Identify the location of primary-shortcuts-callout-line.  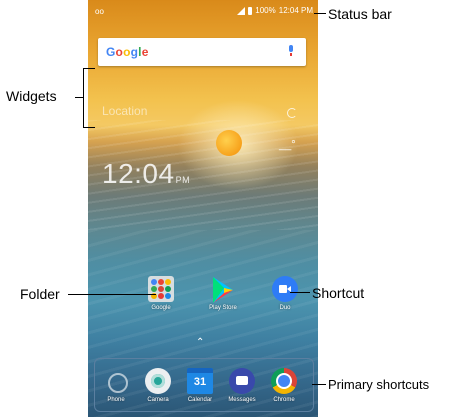
(319, 384).